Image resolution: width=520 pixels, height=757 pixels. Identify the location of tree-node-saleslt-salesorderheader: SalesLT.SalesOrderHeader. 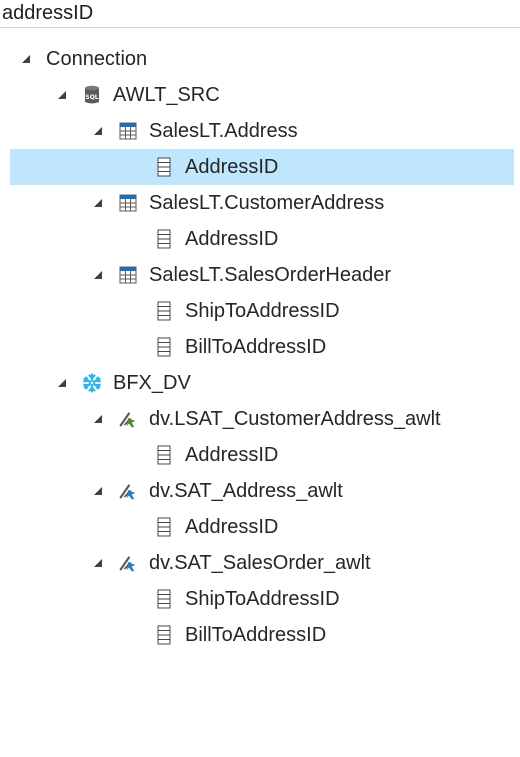
(260, 275).